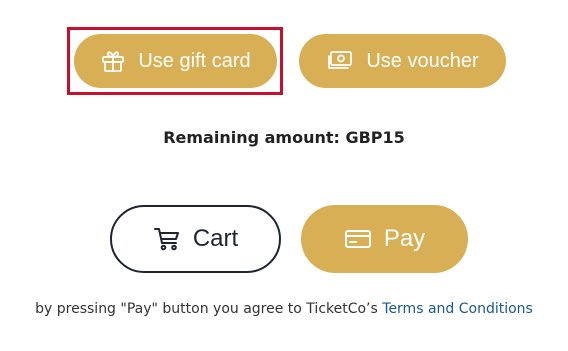  I want to click on use-voucher-label: Use voucher, so click(422, 60).